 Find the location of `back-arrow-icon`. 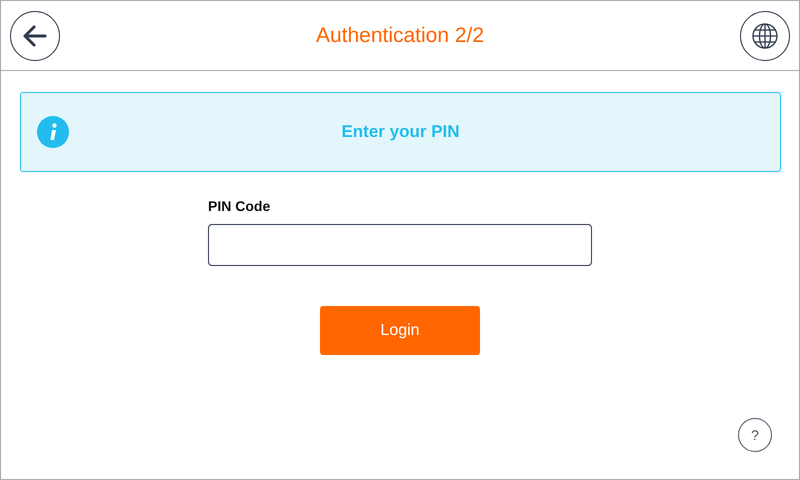

back-arrow-icon is located at coordinates (35, 35).